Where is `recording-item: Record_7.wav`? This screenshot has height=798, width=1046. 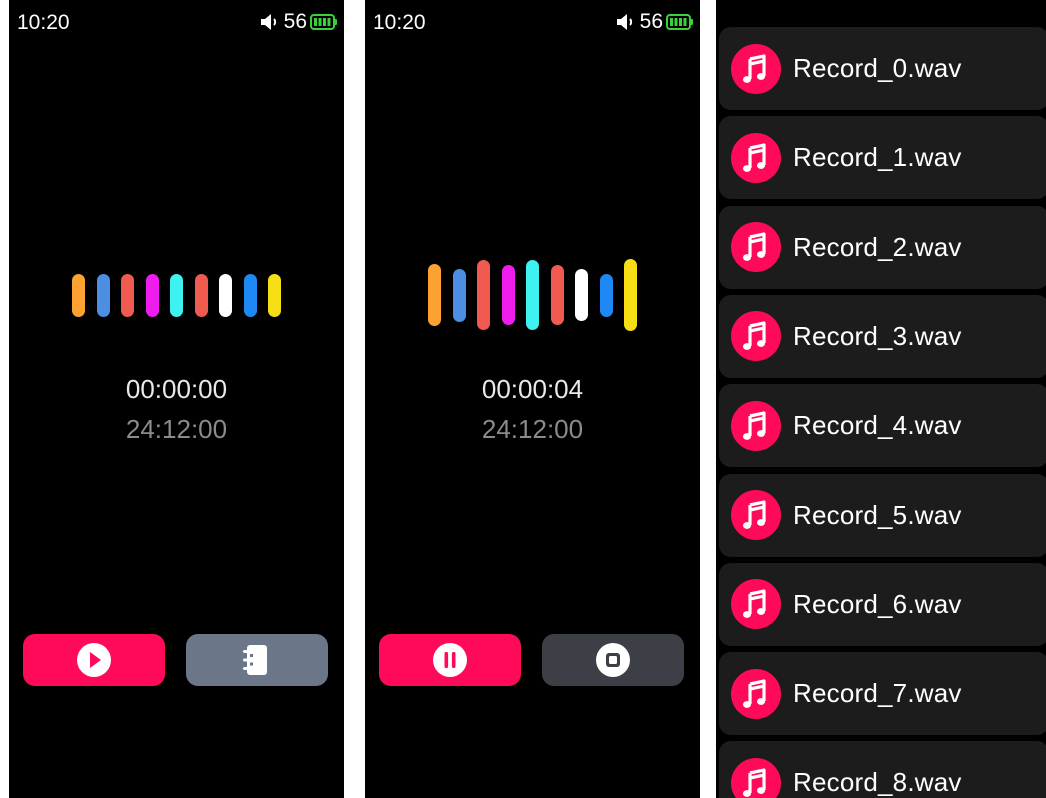 recording-item: Record_7.wav is located at coordinates (882, 694).